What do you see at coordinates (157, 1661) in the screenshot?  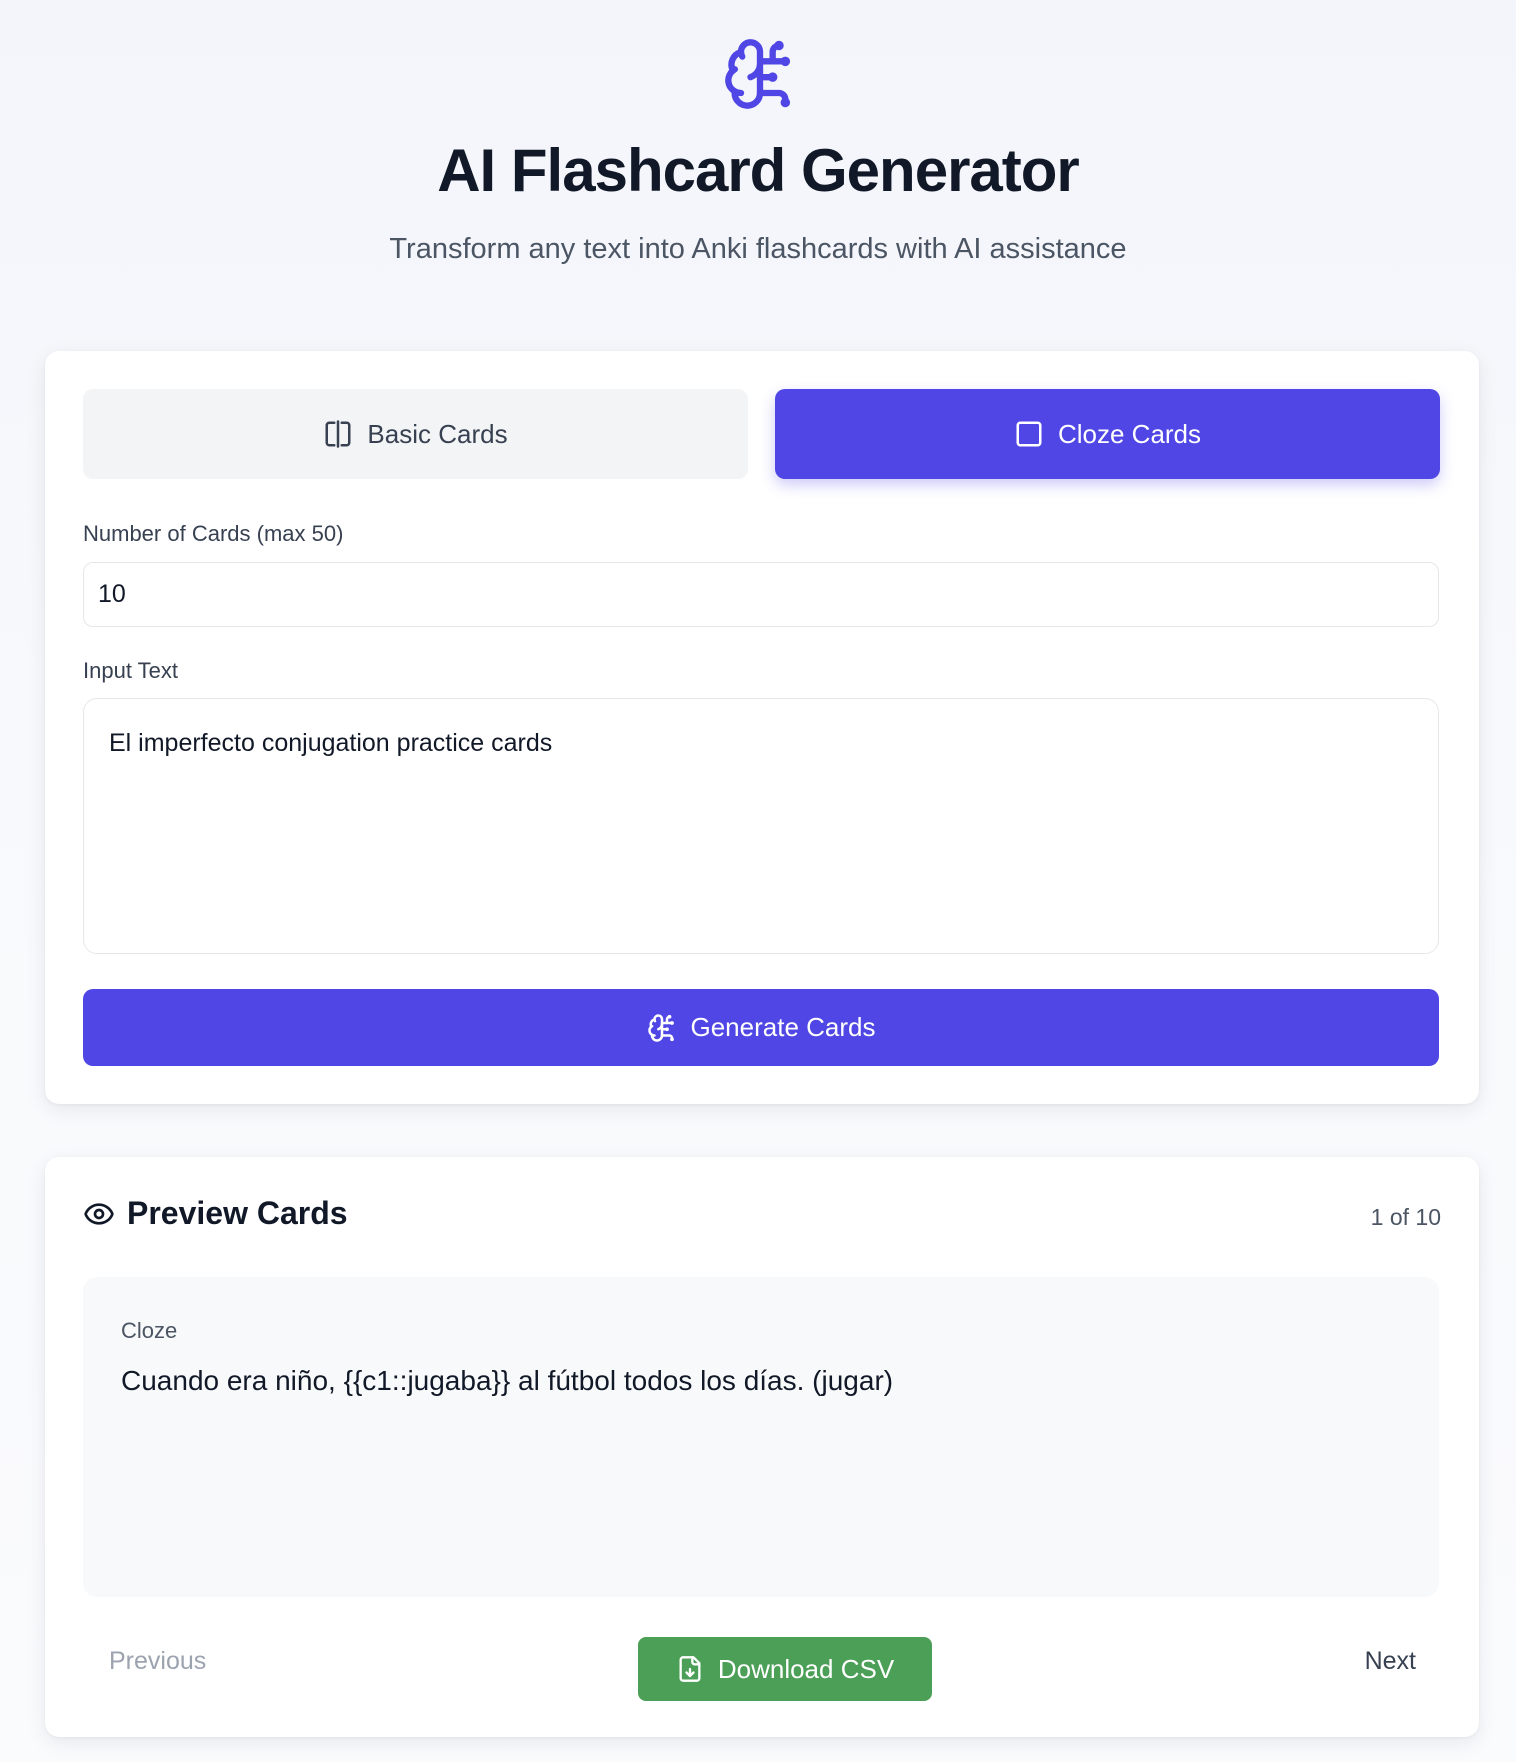 I see `previous-button: Previous` at bounding box center [157, 1661].